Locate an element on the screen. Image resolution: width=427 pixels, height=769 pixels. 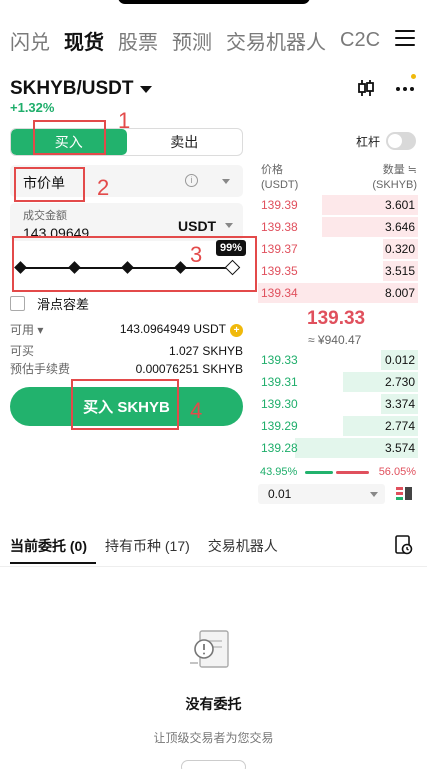
available-label: 可用 ▾ is located at coordinates (26, 329).